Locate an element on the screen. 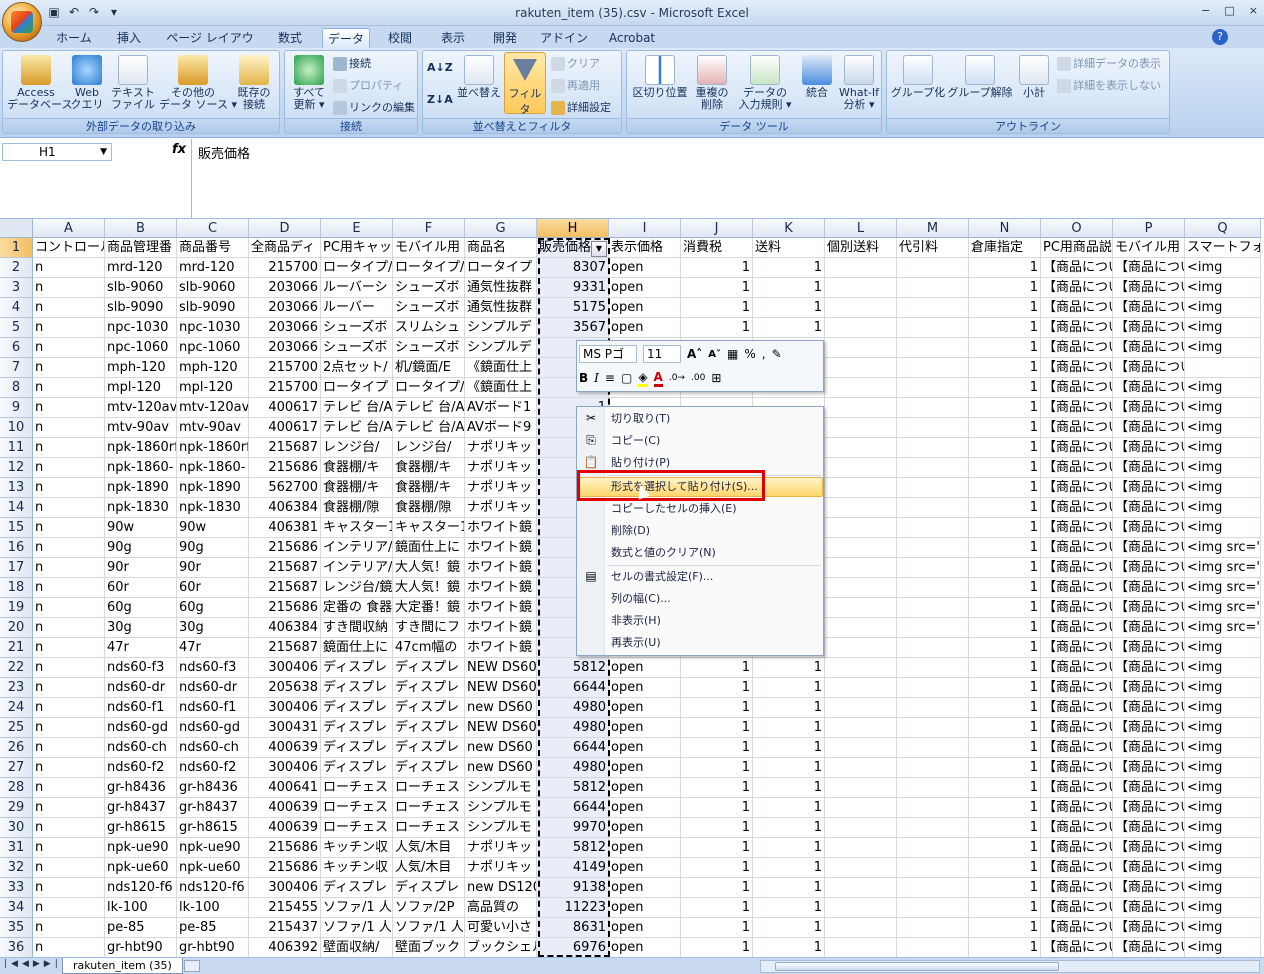  cell: ホワイト鏡 is located at coordinates (501, 568).